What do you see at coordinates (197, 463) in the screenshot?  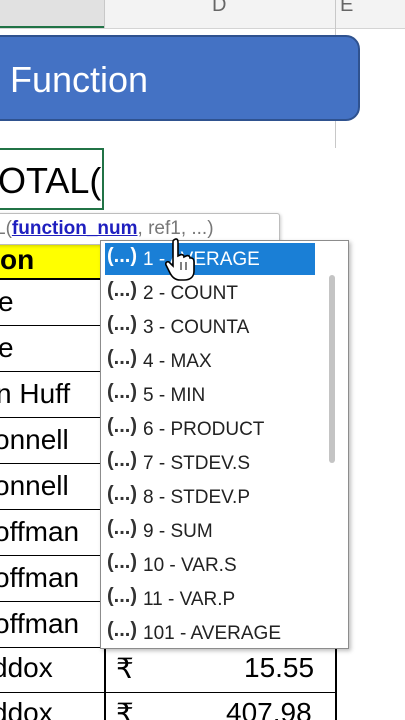 I see `dropdown-item-label: 7 - STDEV.S` at bounding box center [197, 463].